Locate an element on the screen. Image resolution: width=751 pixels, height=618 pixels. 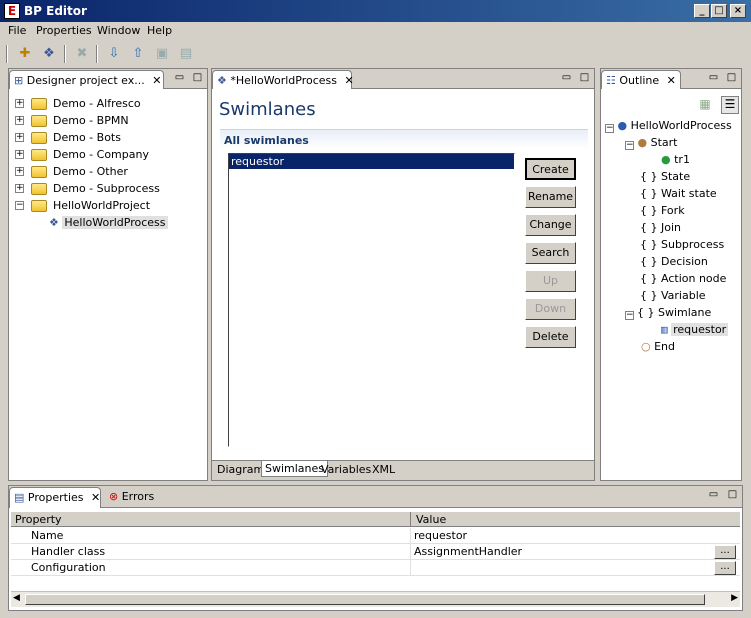
outline-group: { } Wait state is located at coordinates (671, 193).